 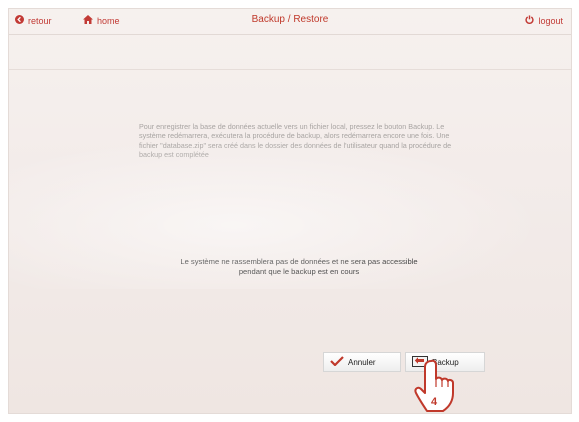 I want to click on logout-link: logout, so click(x=544, y=20).